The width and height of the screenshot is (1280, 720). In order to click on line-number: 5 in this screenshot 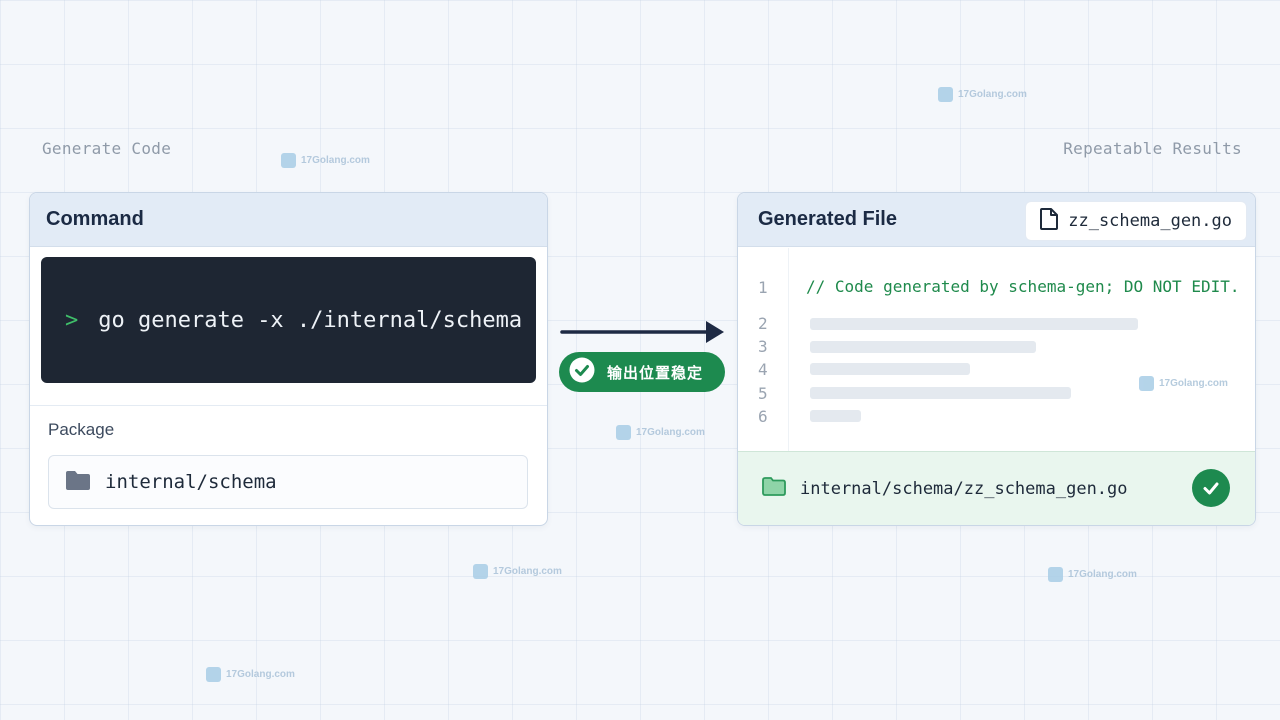, I will do `click(763, 393)`.